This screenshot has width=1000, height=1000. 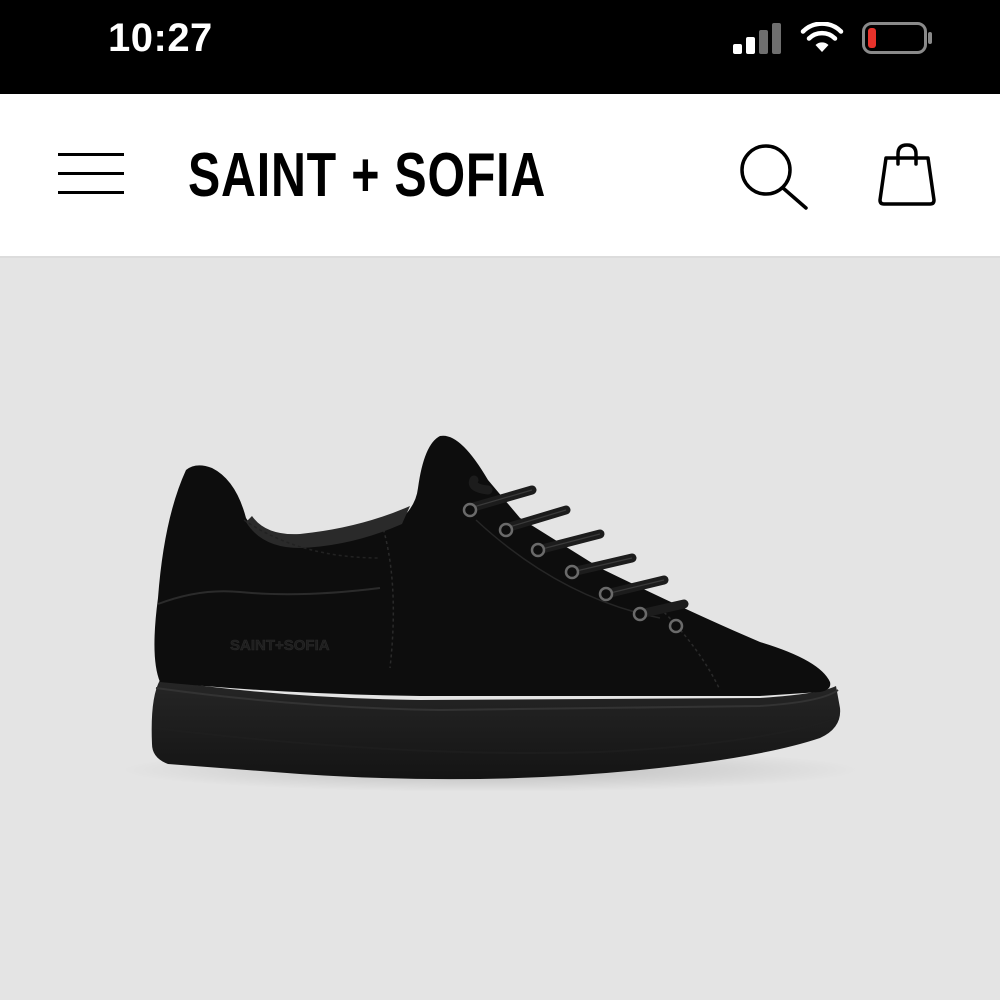 I want to click on battery-icon, so click(x=897, y=38).